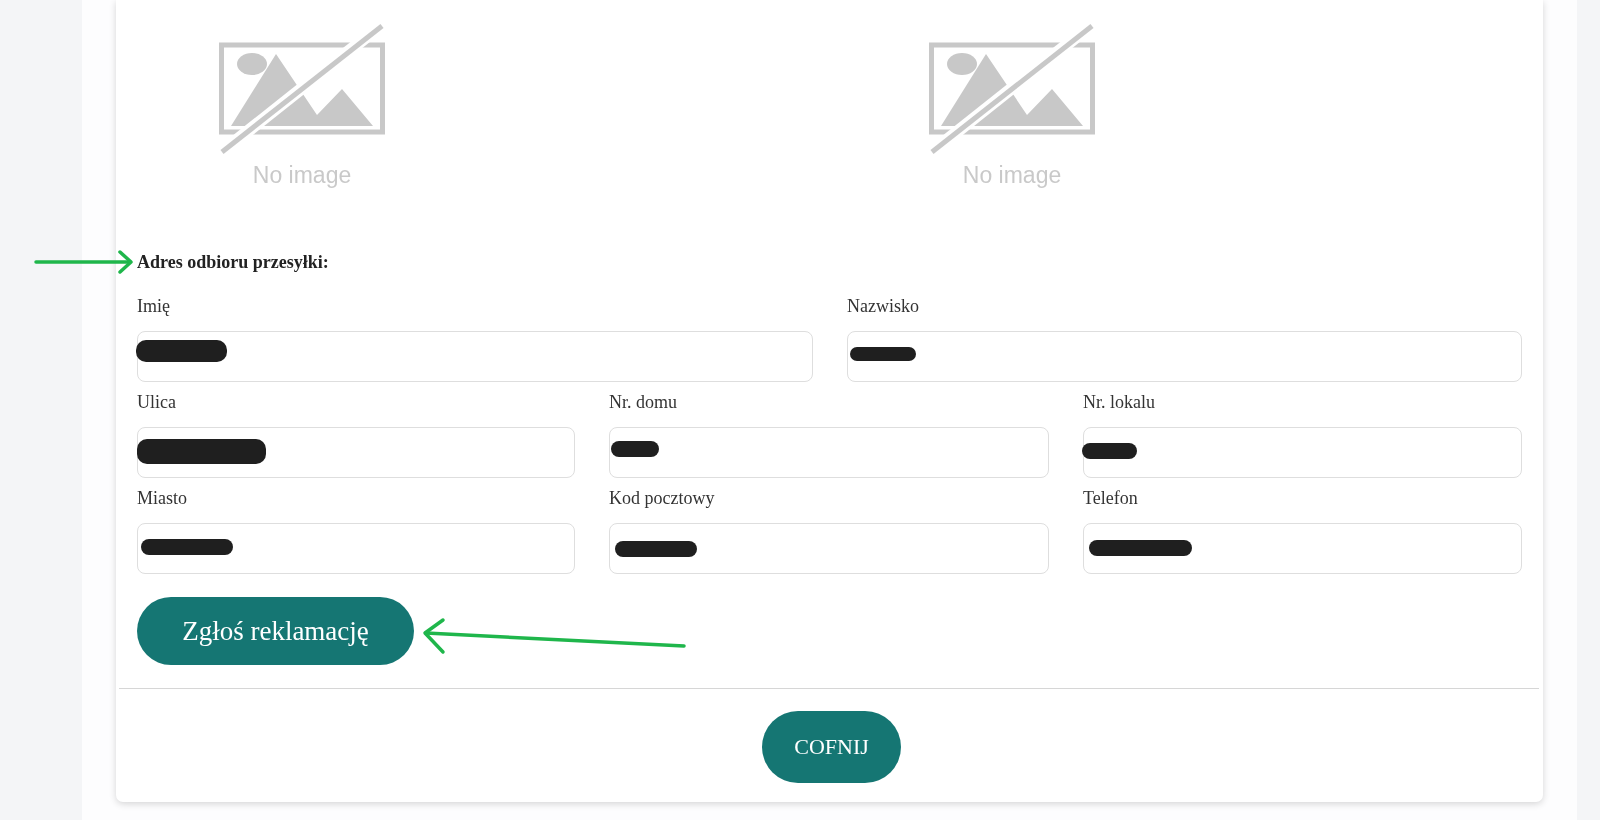 This screenshot has width=1600, height=820. Describe the element at coordinates (1110, 498) in the screenshot. I see `field-label: Telefon` at that location.